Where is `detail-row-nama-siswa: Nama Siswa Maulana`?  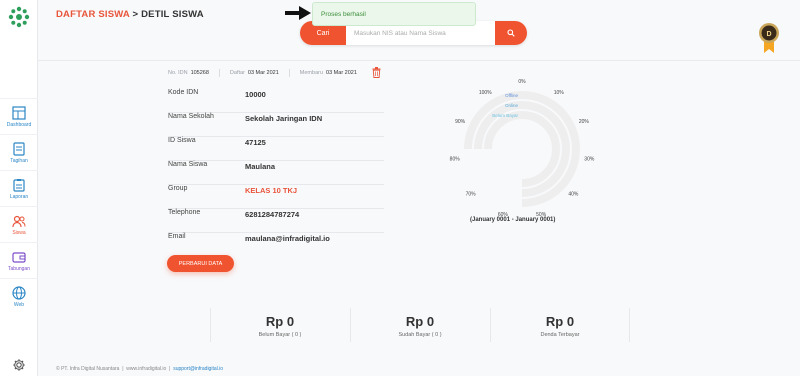 detail-row-nama-siswa: Nama Siswa Maulana is located at coordinates (276, 173).